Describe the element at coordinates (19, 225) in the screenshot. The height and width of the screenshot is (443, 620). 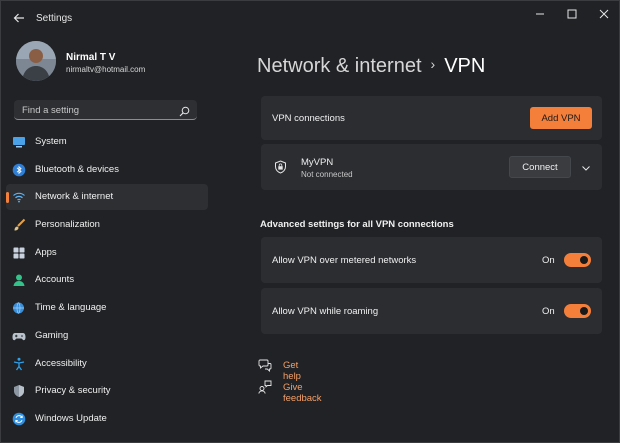
I see `brush-icon` at that location.